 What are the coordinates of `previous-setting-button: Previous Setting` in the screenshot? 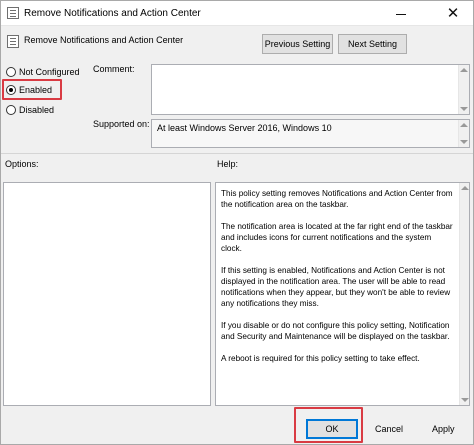 It's located at (297, 44).